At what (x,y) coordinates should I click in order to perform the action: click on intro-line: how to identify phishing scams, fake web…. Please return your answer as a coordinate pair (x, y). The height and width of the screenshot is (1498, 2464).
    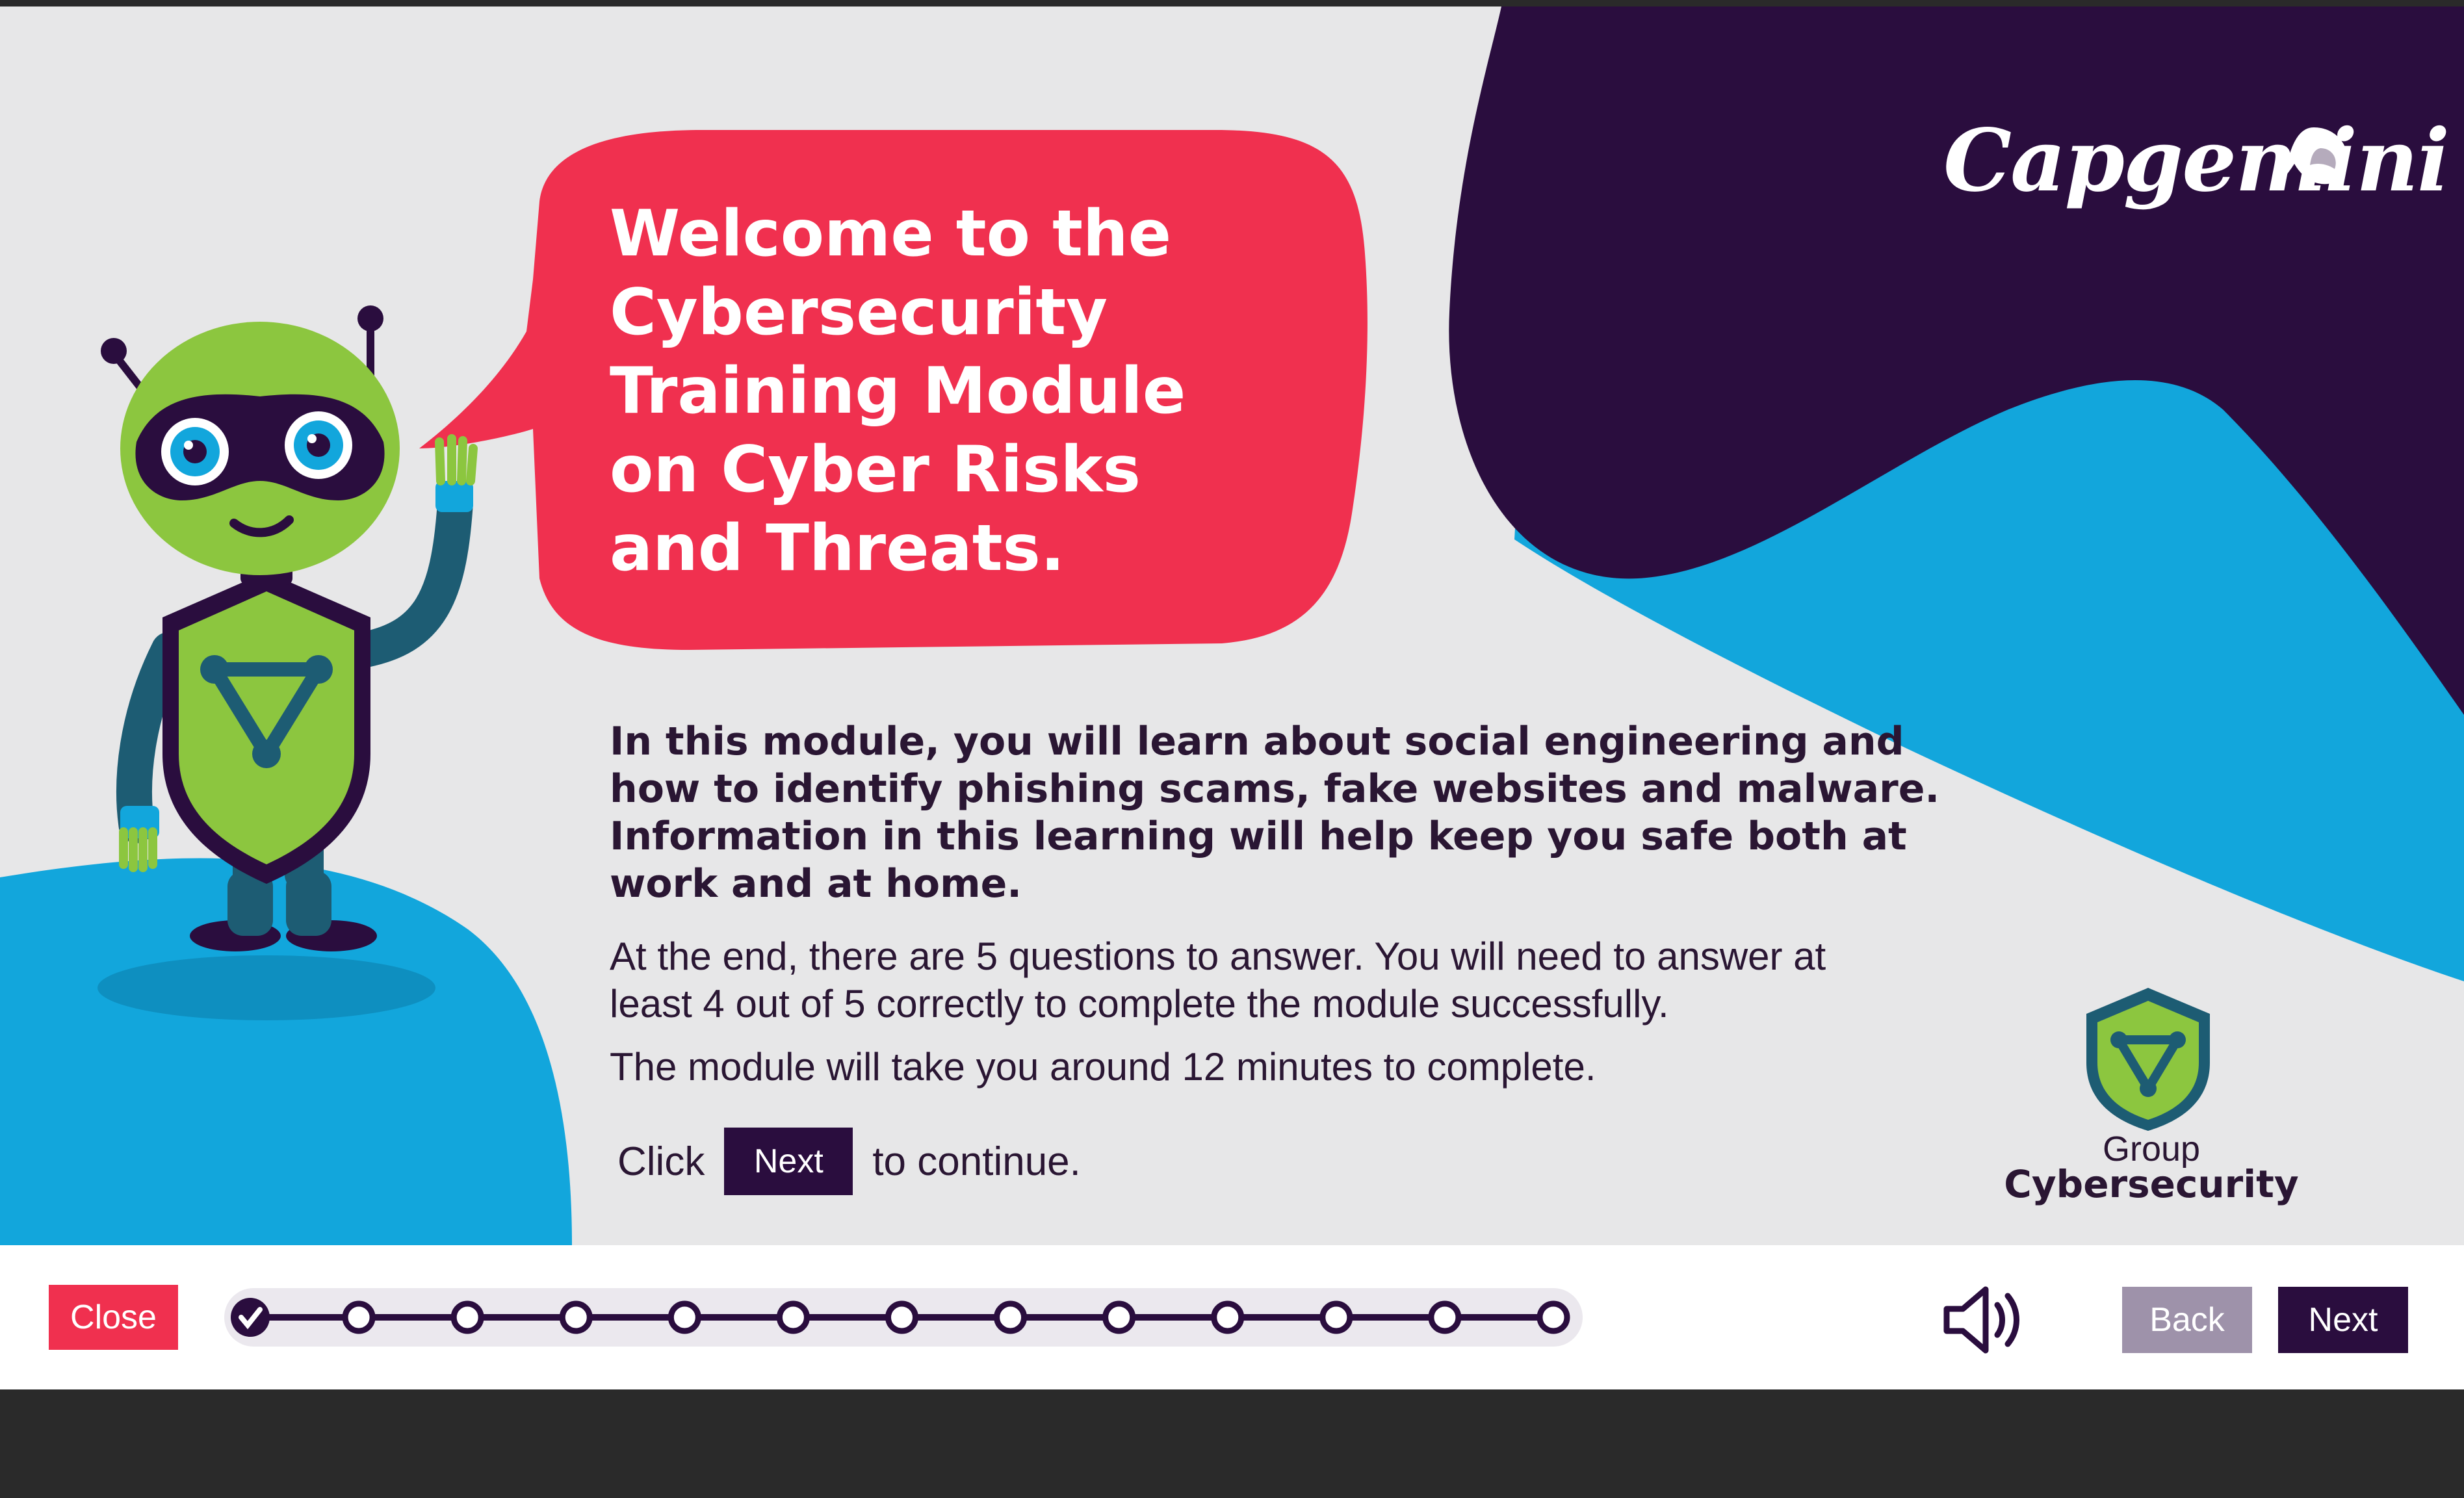
    Looking at the image, I should click on (1275, 789).